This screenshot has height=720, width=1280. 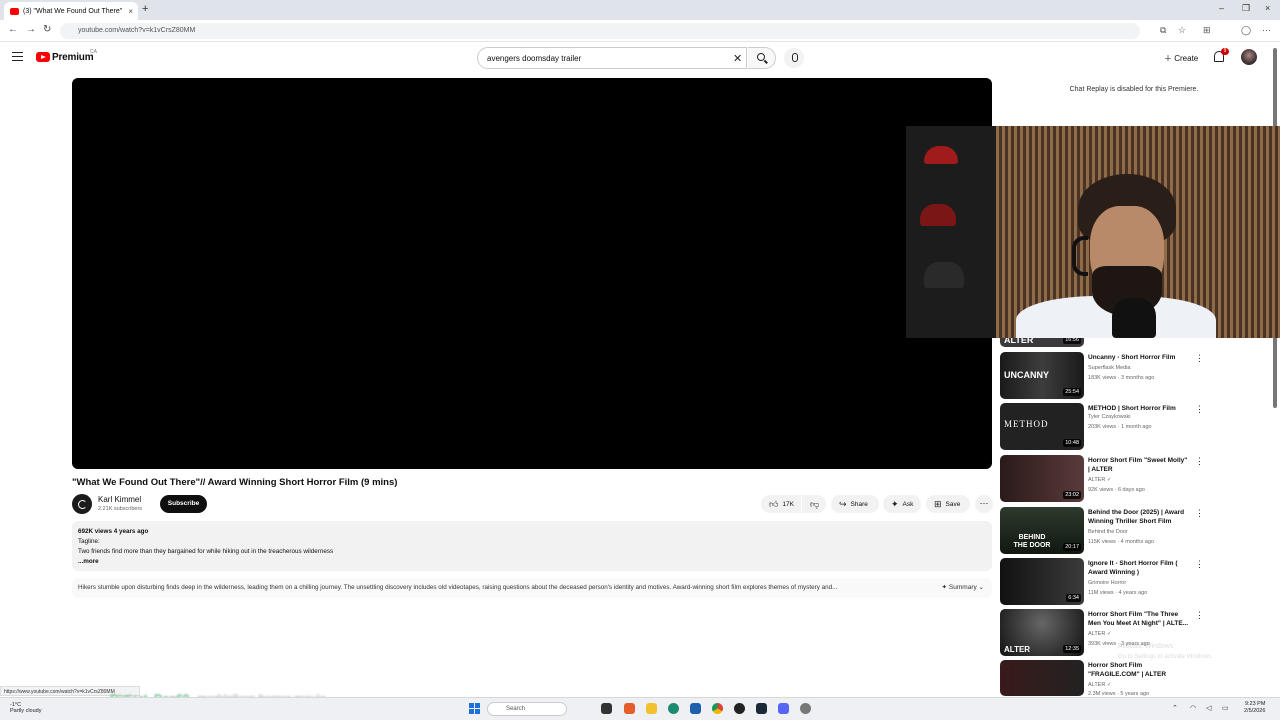 I want to click on activate-windows-hint: Go to Settings to activate Windows., so click(x=1165, y=657).